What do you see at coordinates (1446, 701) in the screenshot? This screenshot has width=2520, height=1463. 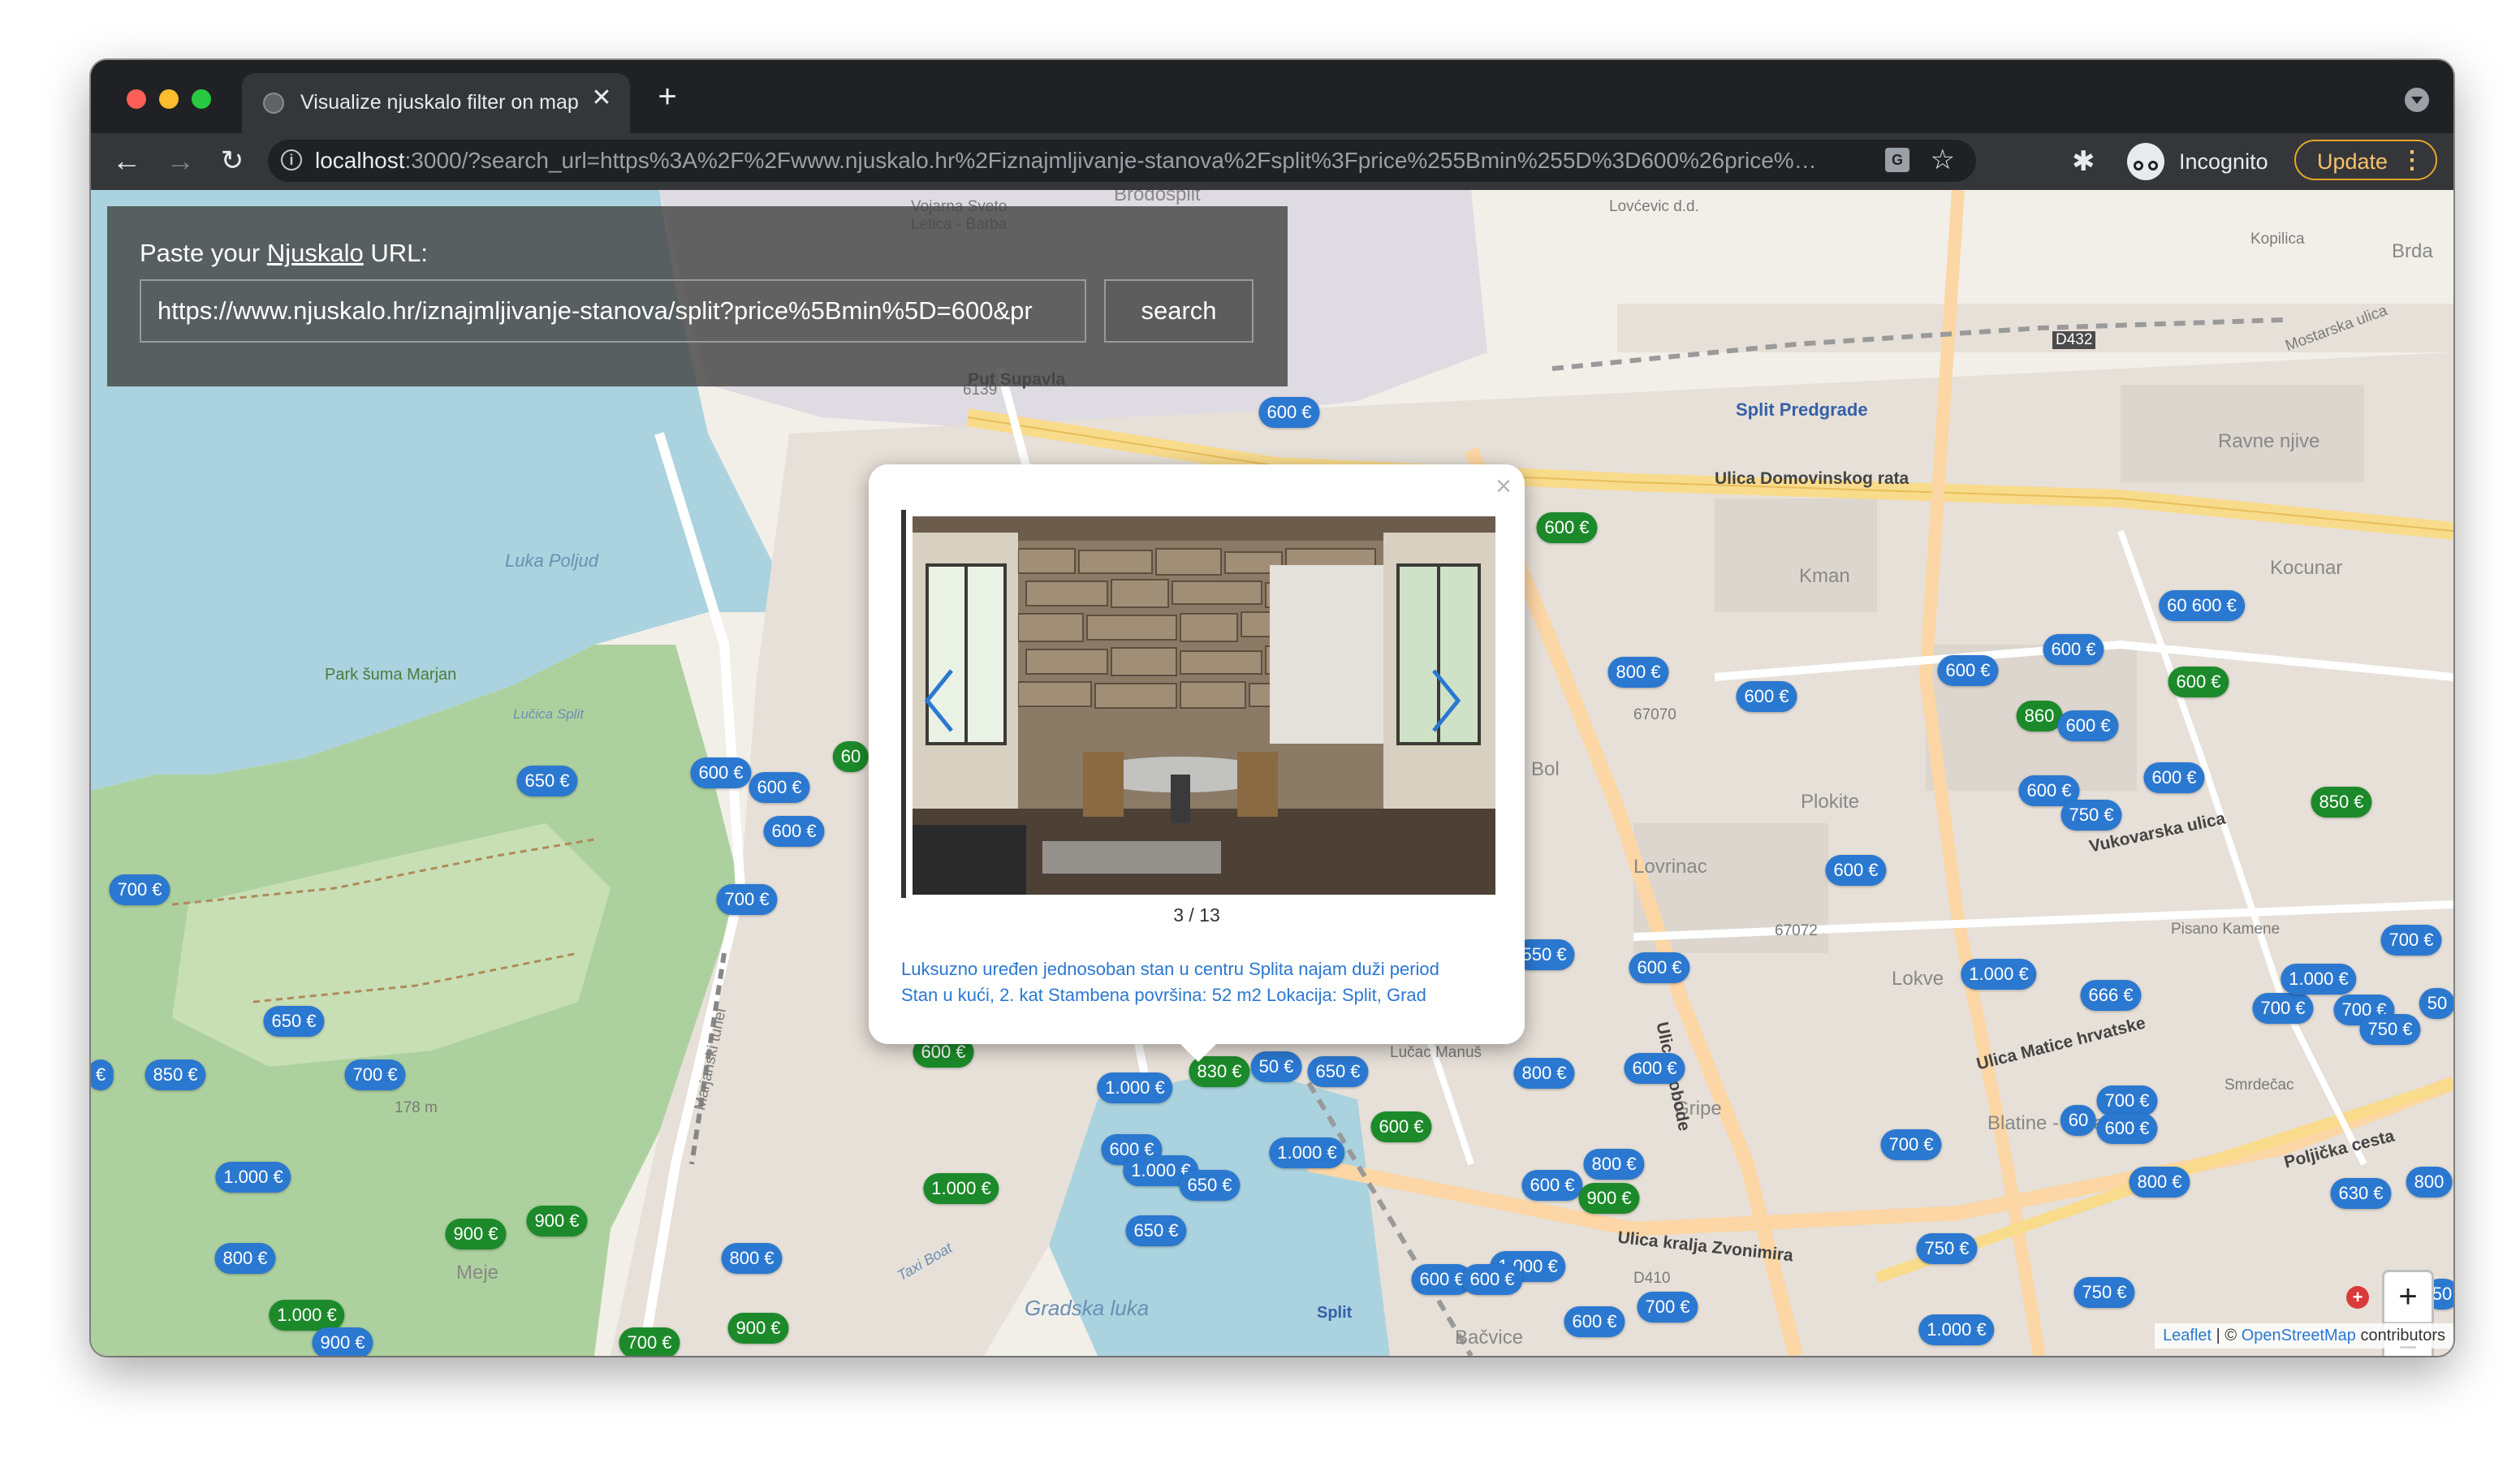 I see `next-arrow-icon` at bounding box center [1446, 701].